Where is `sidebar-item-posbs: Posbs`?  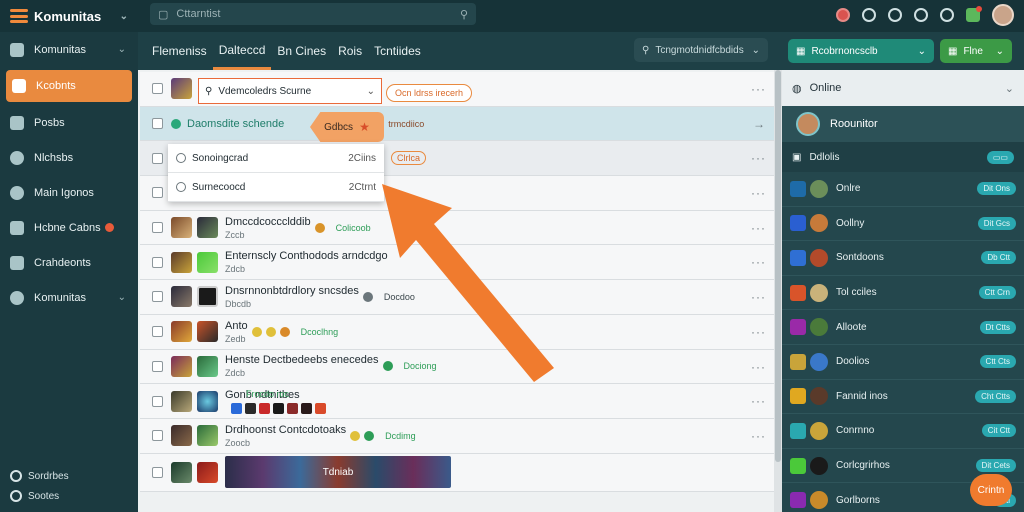 sidebar-item-posbs: Posbs is located at coordinates (69, 122).